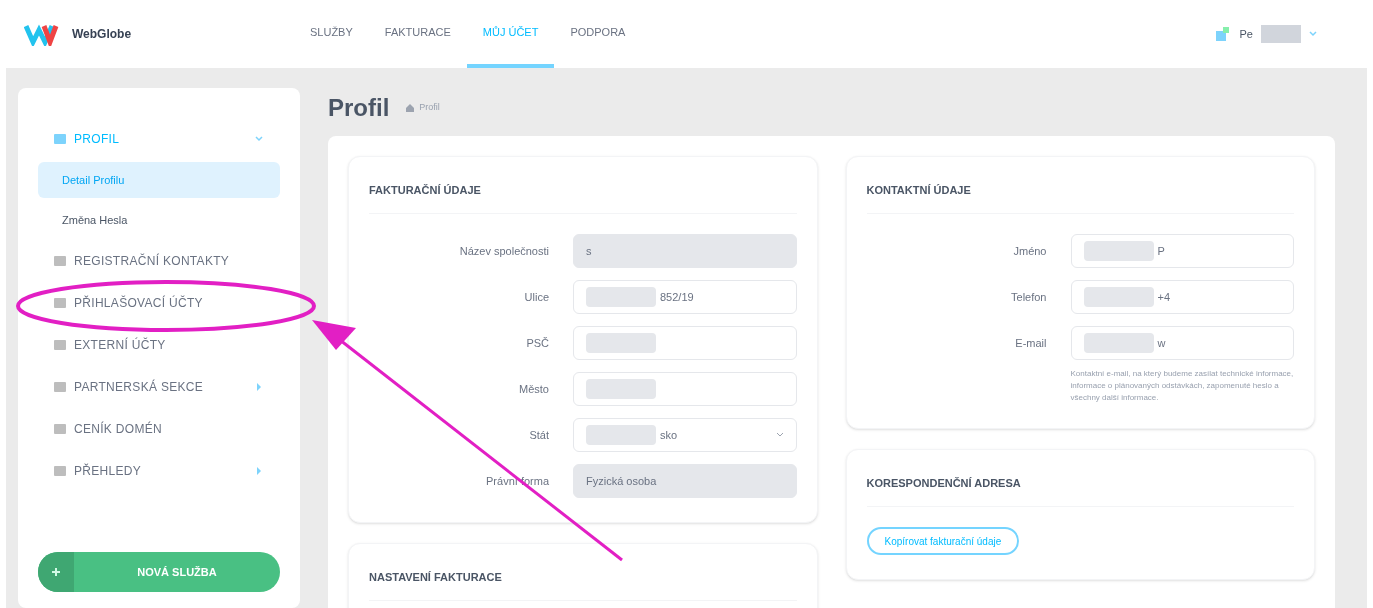  Describe the element at coordinates (677, 297) in the screenshot. I see `field-value: 852/19` at that location.